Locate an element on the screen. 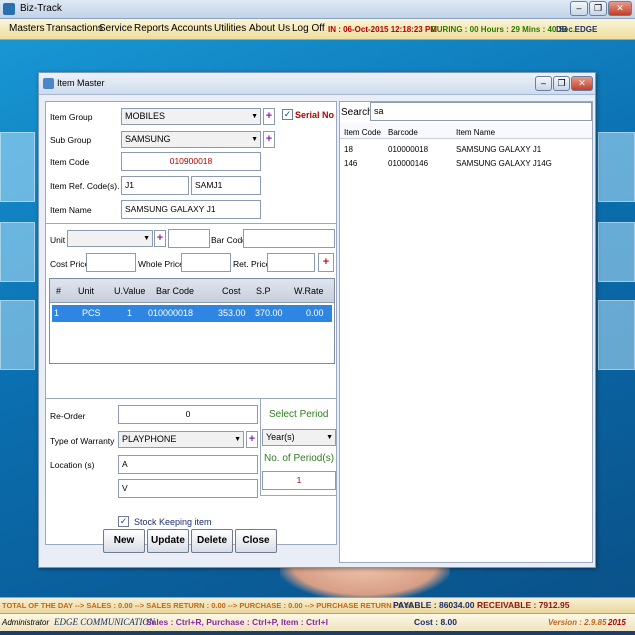  location-field-1: A is located at coordinates (188, 464).